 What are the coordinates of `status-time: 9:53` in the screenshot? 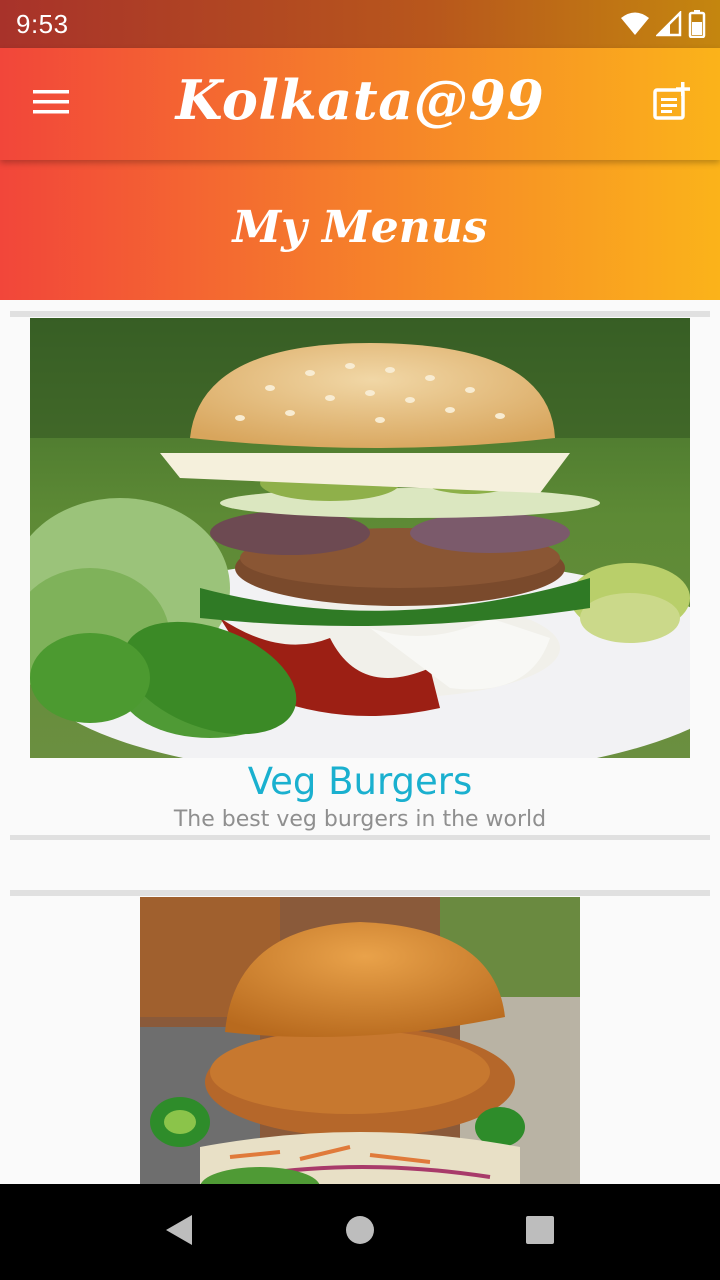 It's located at (42, 24).